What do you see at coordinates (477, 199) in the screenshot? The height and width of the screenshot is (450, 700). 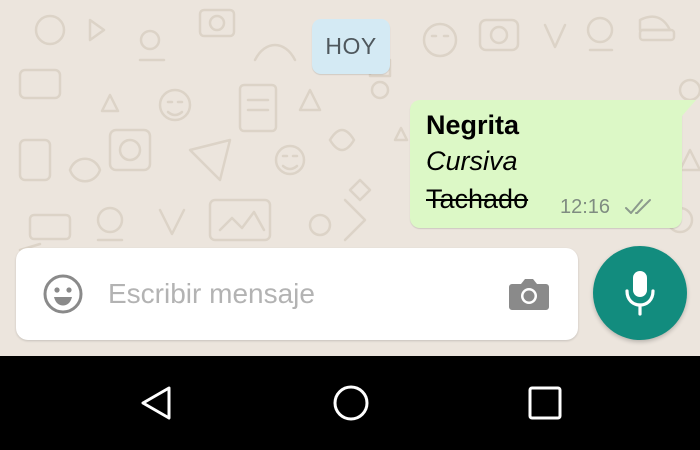 I see `message-strikethrough-text: Tachado` at bounding box center [477, 199].